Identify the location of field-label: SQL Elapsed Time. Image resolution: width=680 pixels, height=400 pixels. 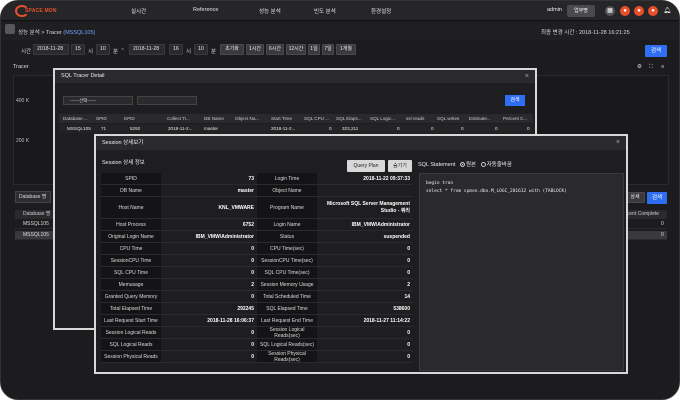
(287, 308).